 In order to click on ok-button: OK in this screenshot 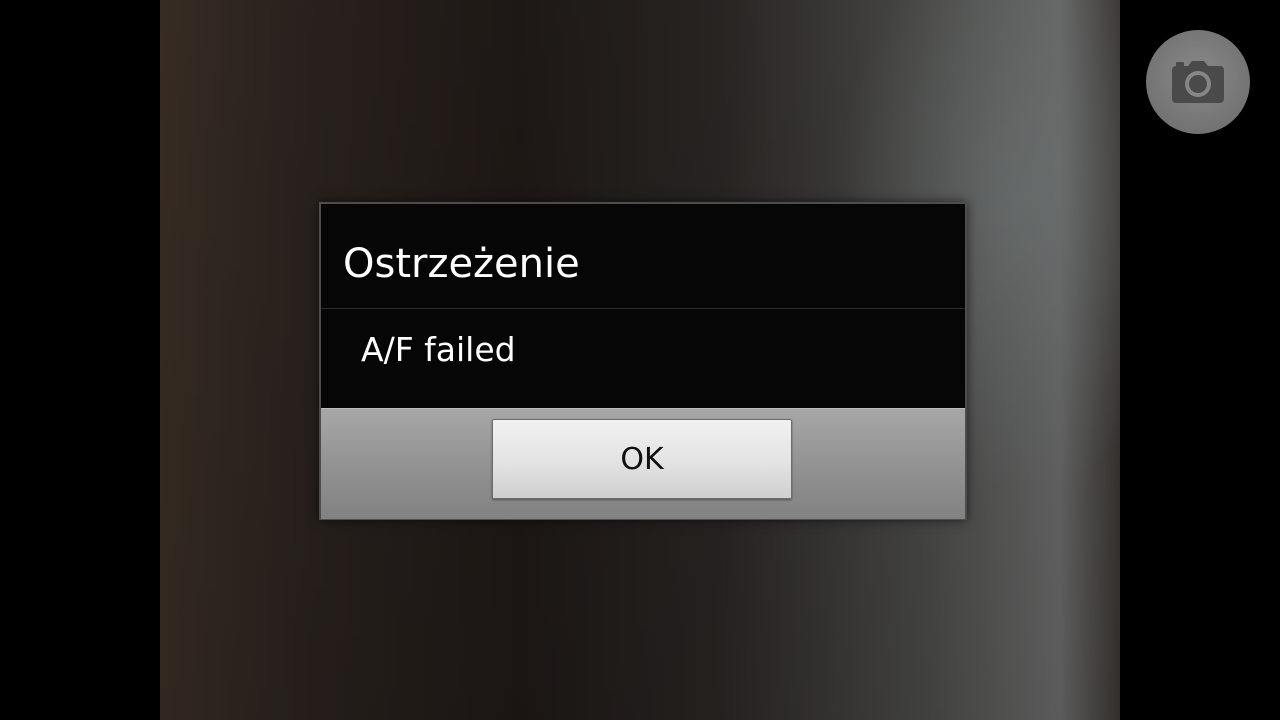, I will do `click(642, 459)`.